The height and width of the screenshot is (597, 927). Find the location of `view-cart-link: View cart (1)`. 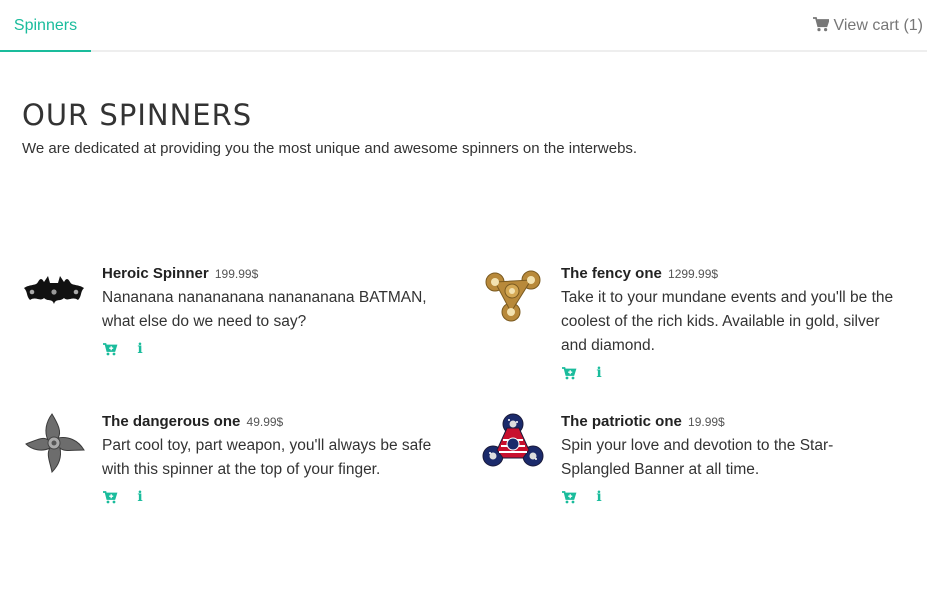

view-cart-link: View cart (1) is located at coordinates (868, 25).